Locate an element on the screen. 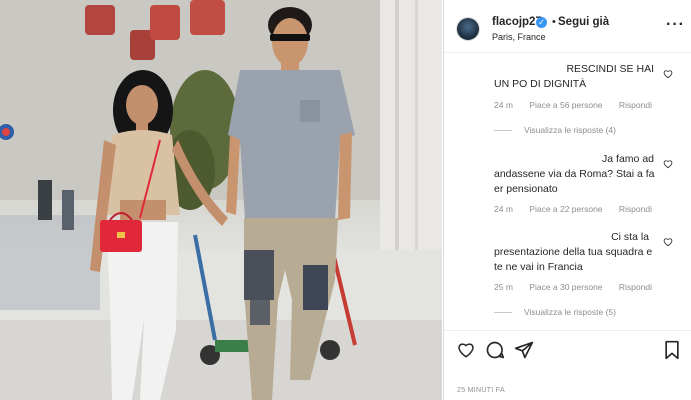 Image resolution: width=691 pixels, height=400 pixels. comment-line: andassene via da Roma? Stai a fa is located at coordinates (574, 174).